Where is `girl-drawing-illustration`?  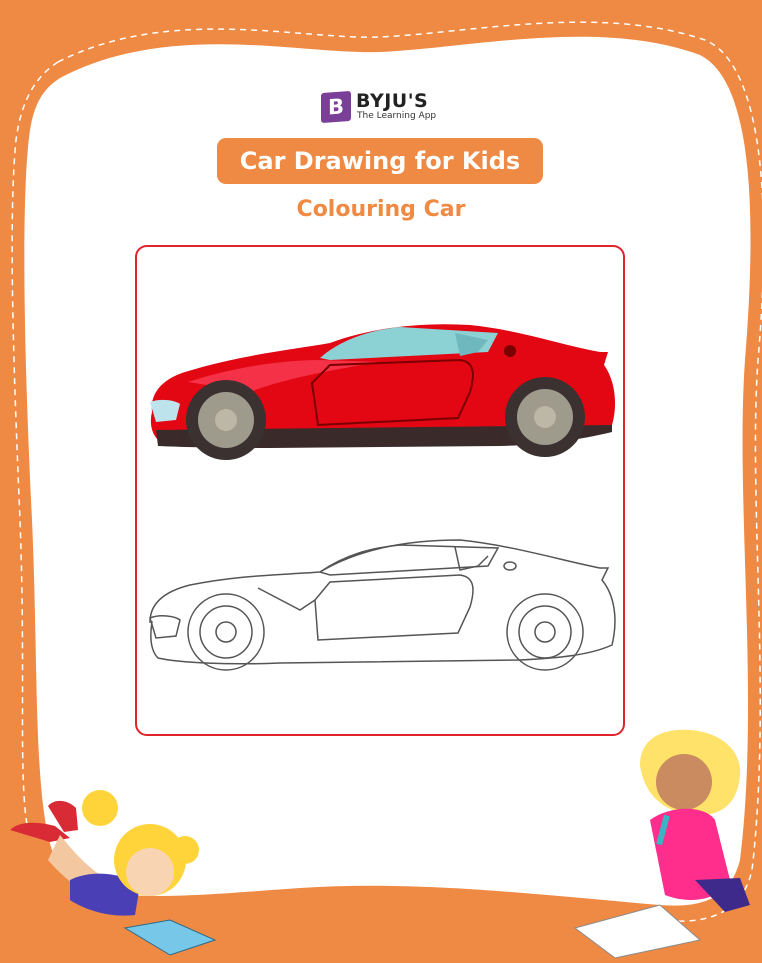
girl-drawing-illustration is located at coordinates (661, 844).